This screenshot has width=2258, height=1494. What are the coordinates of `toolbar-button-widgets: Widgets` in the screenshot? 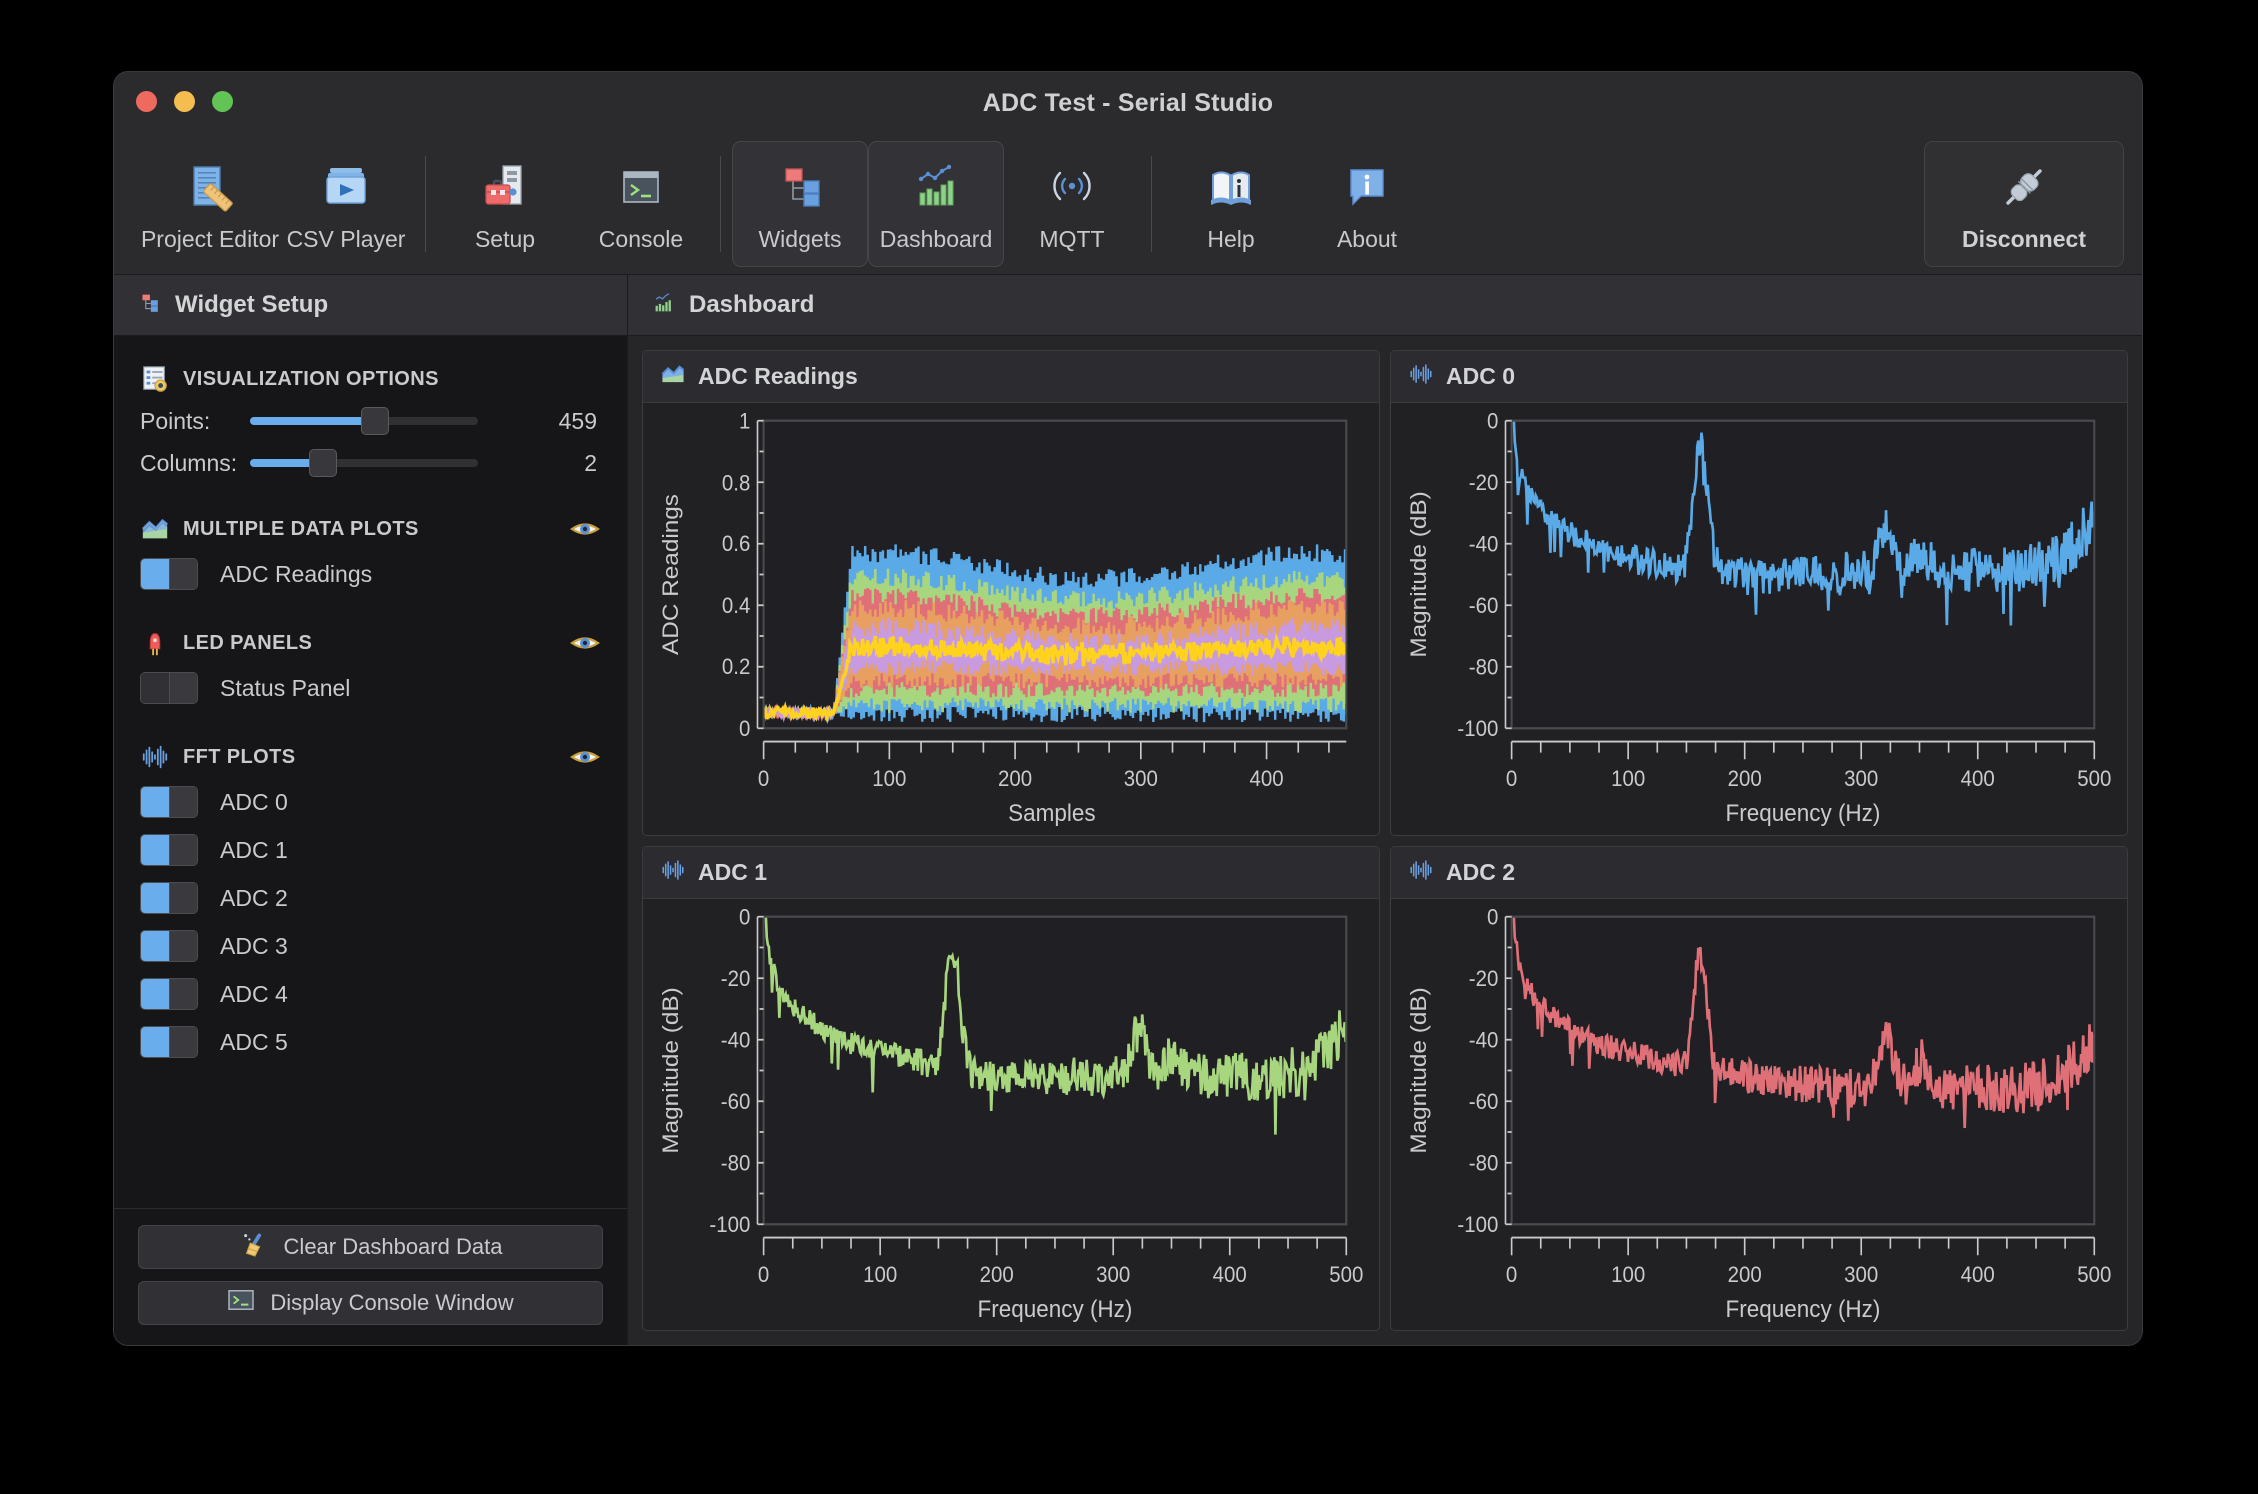 It's located at (800, 204).